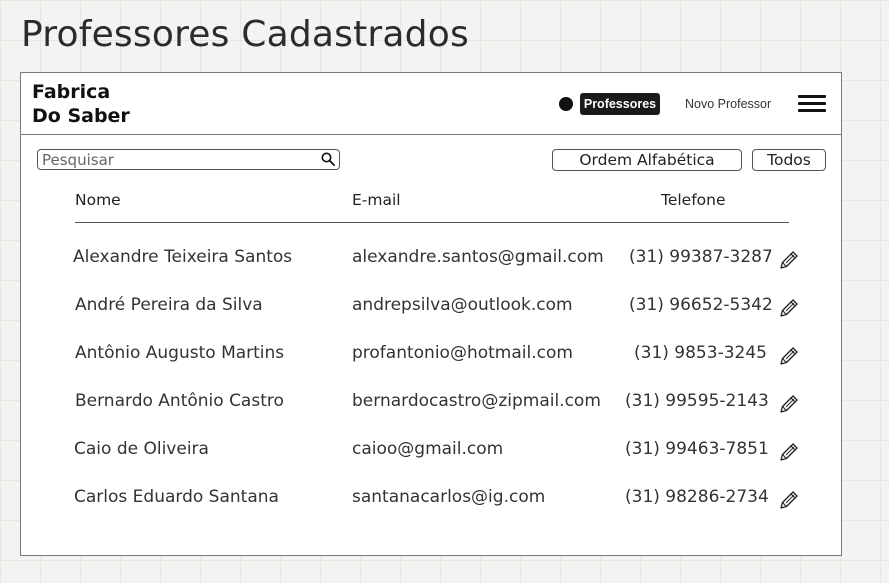 The width and height of the screenshot is (889, 583). Describe the element at coordinates (432, 222) in the screenshot. I see `header-divider` at that location.